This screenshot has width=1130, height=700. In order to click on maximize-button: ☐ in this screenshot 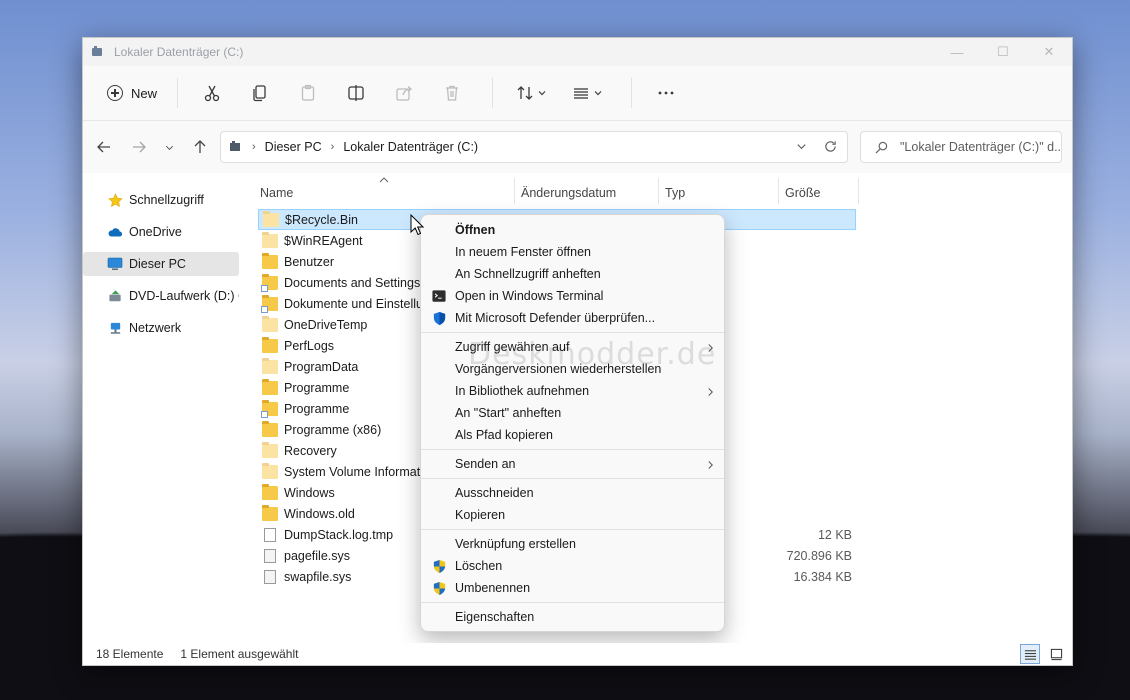, I will do `click(1003, 52)`.